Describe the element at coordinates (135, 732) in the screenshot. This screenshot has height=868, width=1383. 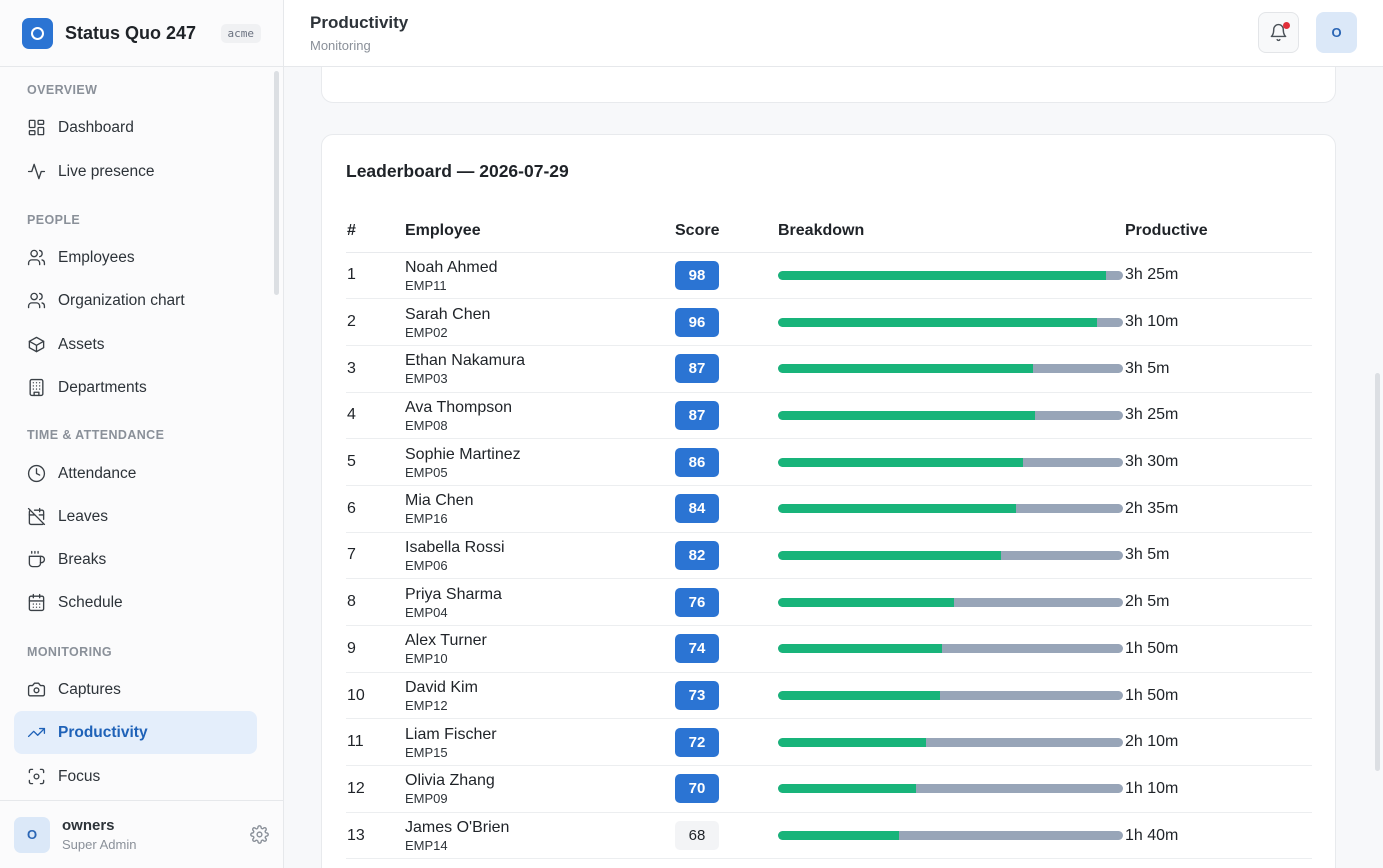
I see `sidebar-item-productivity: Productivity` at that location.